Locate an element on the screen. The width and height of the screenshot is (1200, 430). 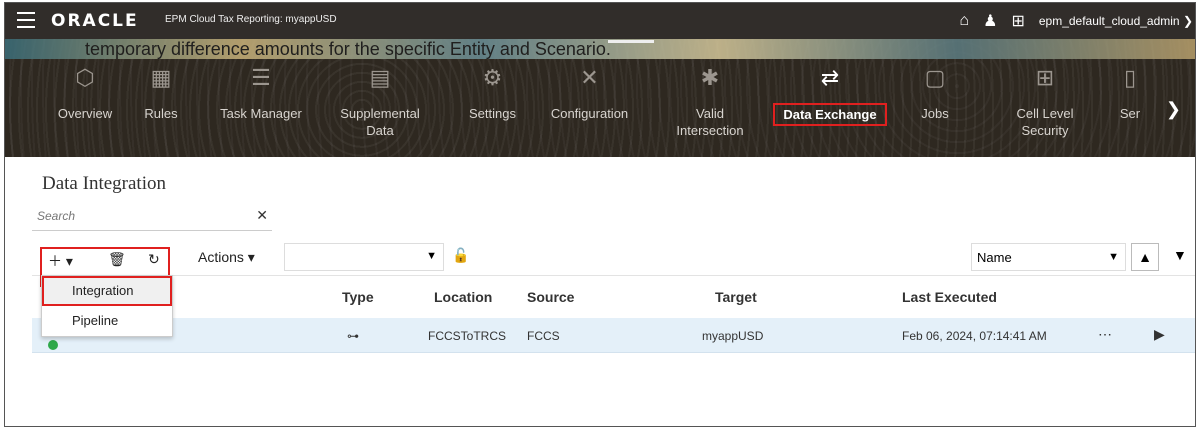
nav-label: Supplemental Data is located at coordinates (380, 122).